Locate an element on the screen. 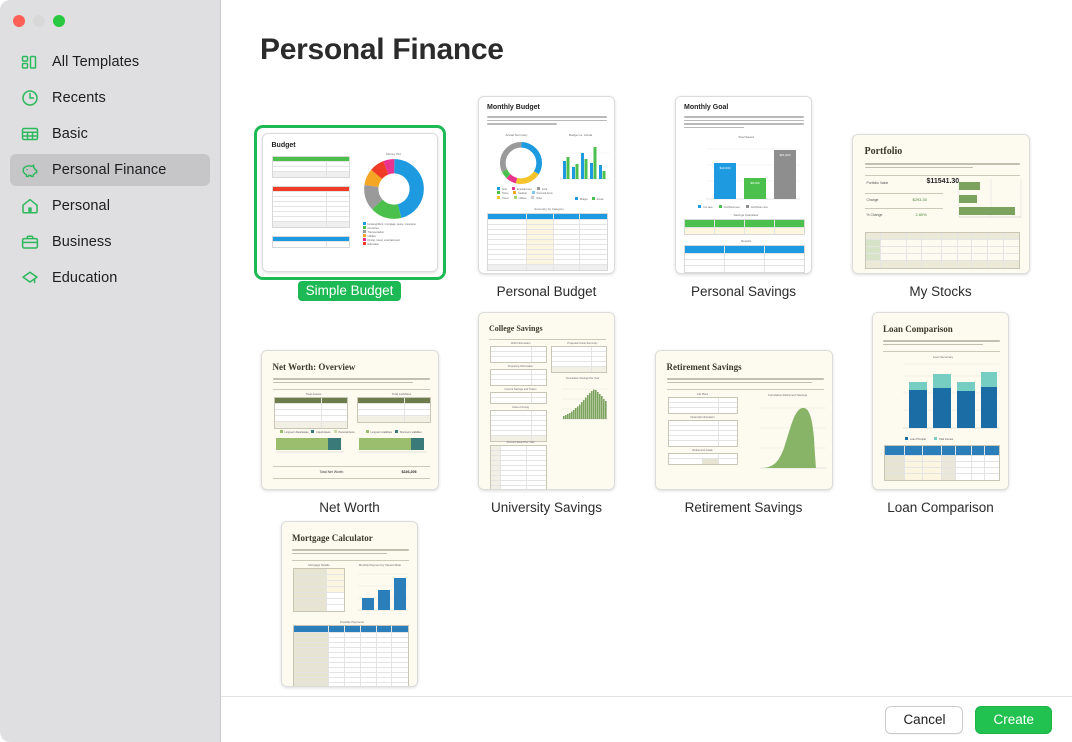 The image size is (1072, 742). sidebar-item-label: Personal Finance is located at coordinates (109, 170).